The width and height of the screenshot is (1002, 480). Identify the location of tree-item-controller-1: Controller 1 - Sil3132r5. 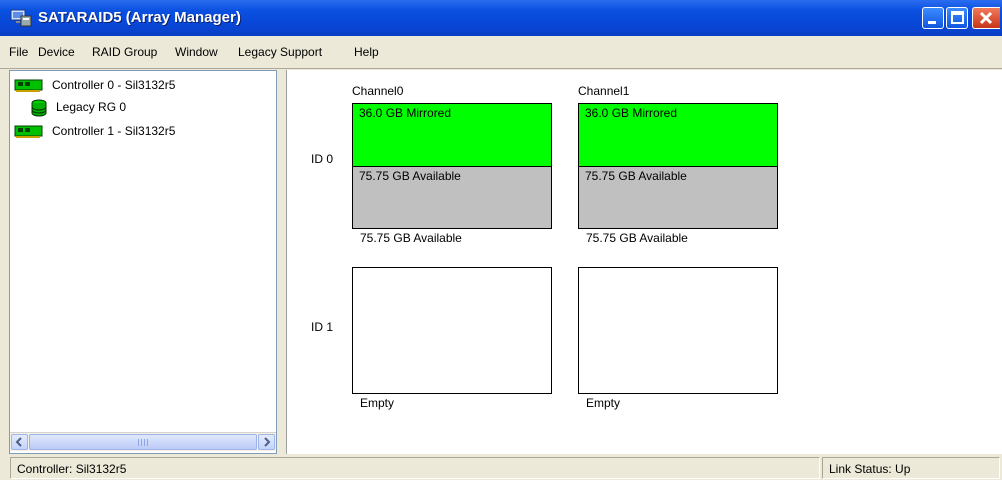
(144, 132).